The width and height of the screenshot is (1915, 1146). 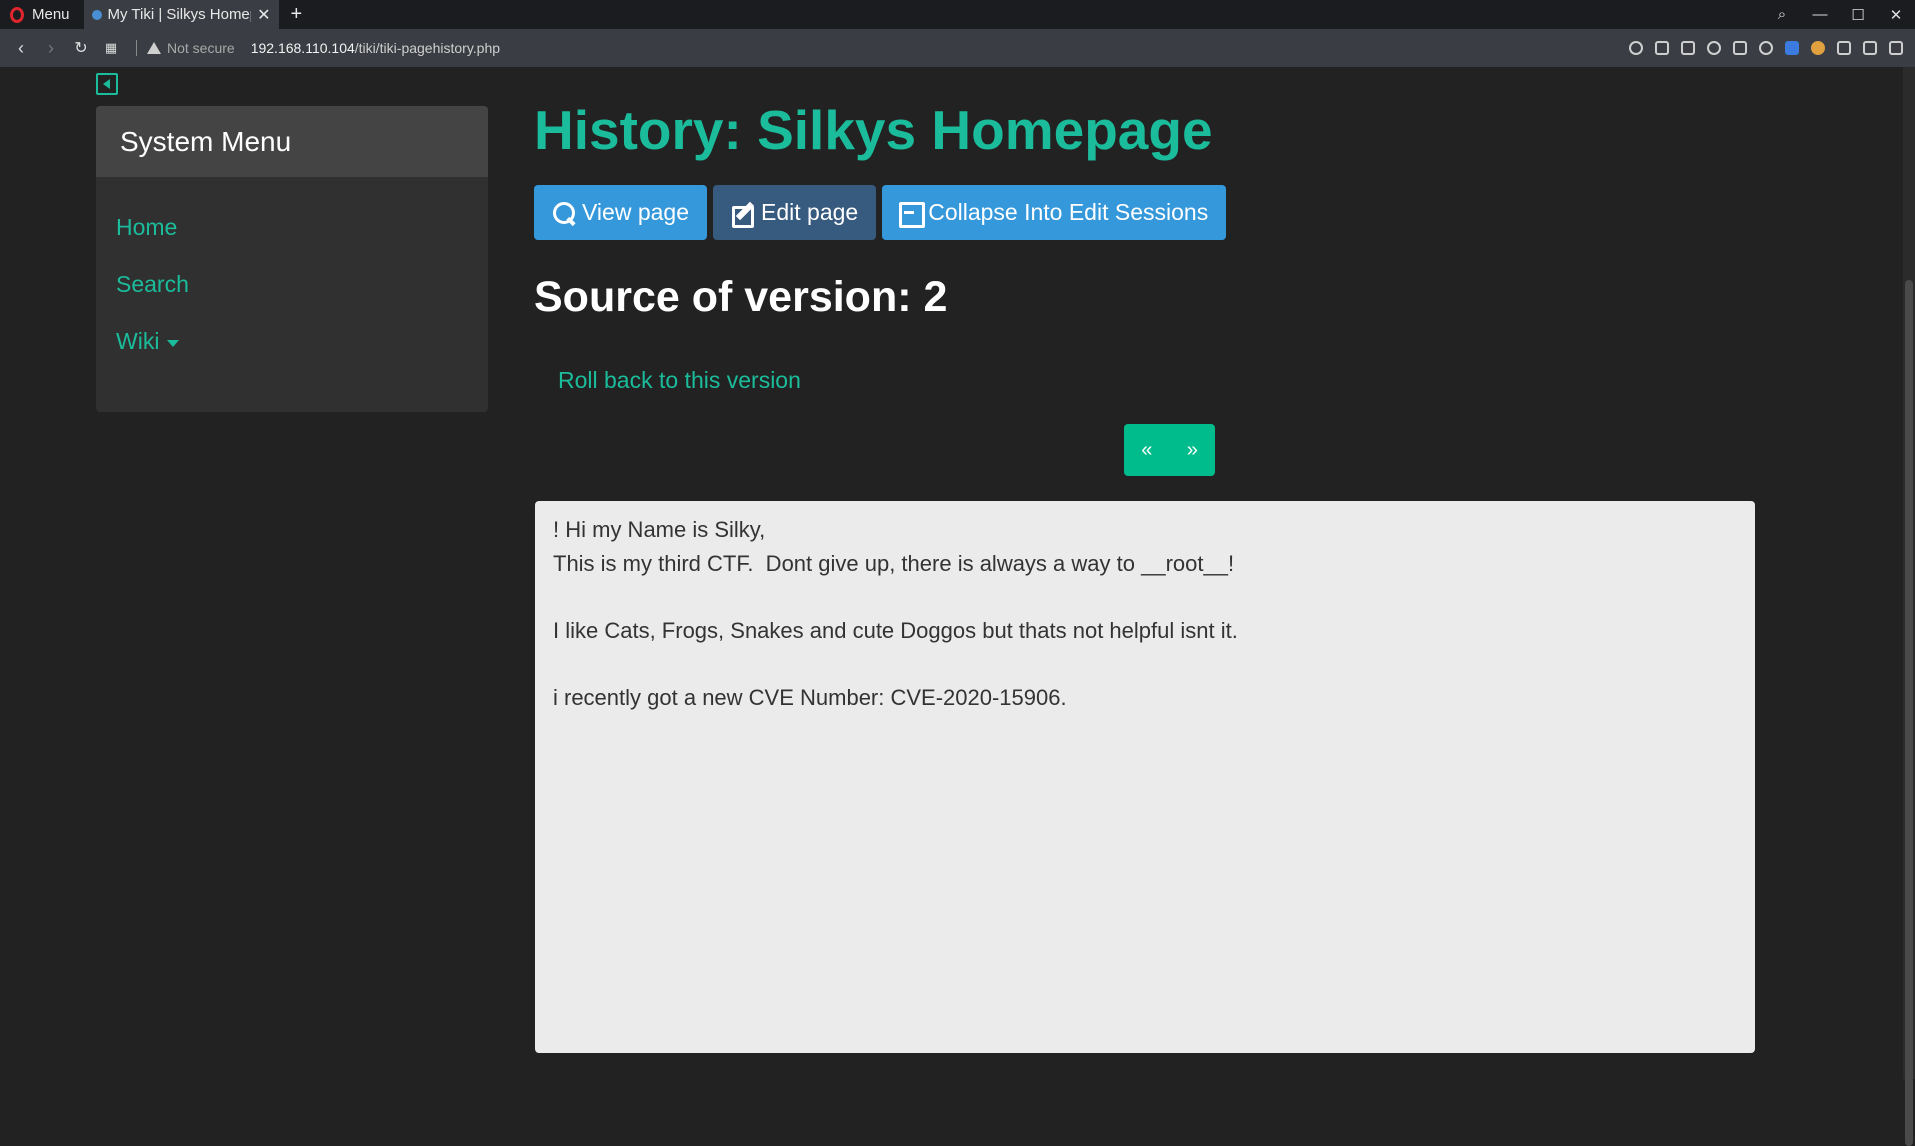 I want to click on address-separator, so click(x=136, y=48).